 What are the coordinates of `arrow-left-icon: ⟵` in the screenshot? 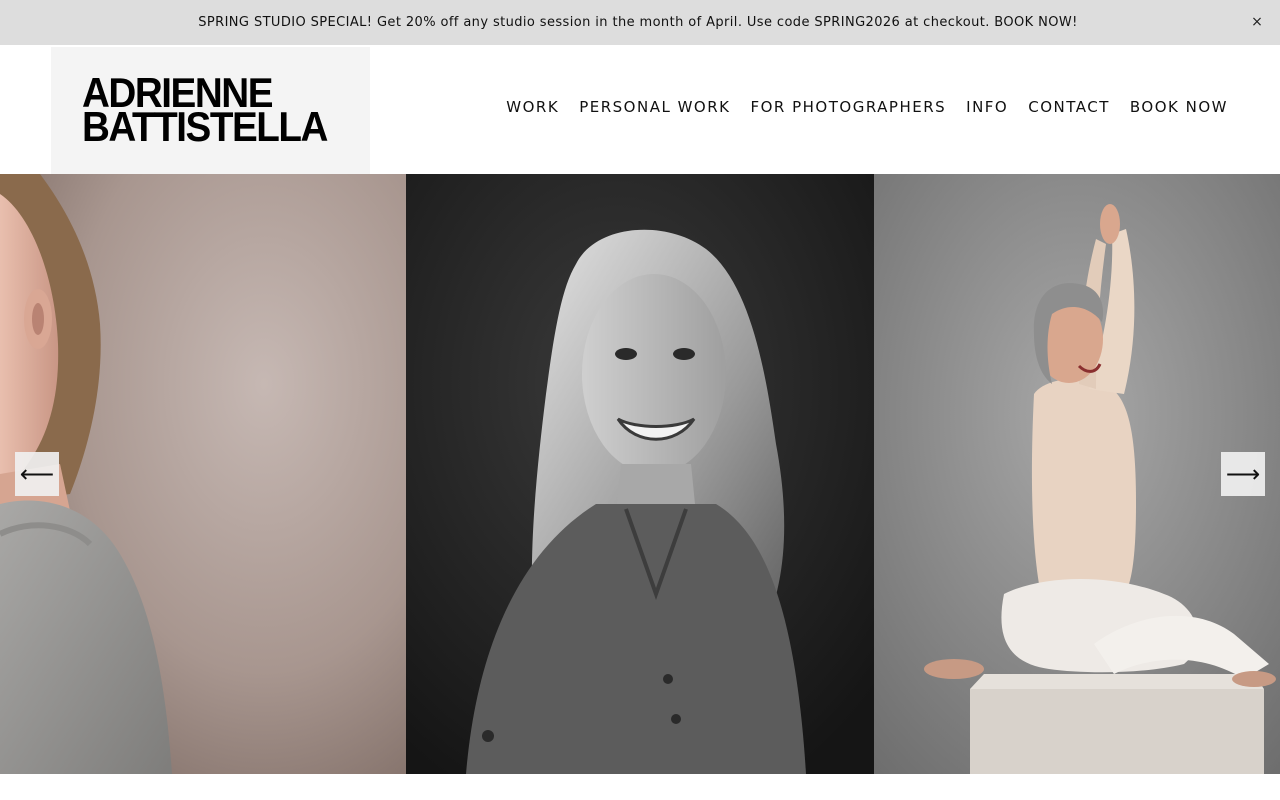 It's located at (37, 474).